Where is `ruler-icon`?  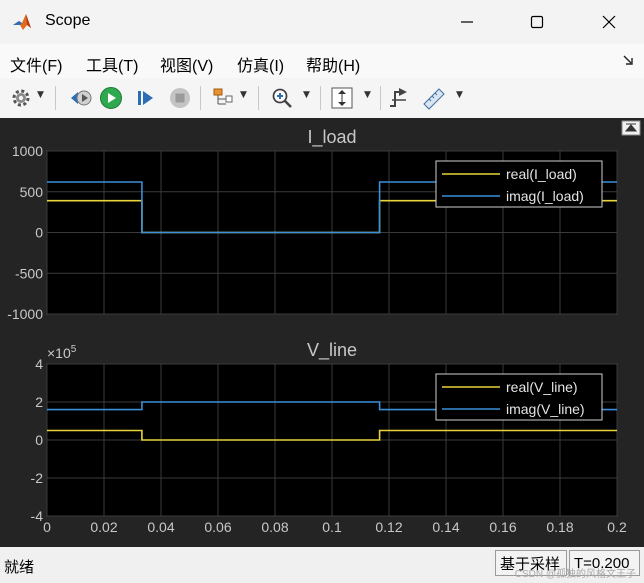
ruler-icon is located at coordinates (434, 99).